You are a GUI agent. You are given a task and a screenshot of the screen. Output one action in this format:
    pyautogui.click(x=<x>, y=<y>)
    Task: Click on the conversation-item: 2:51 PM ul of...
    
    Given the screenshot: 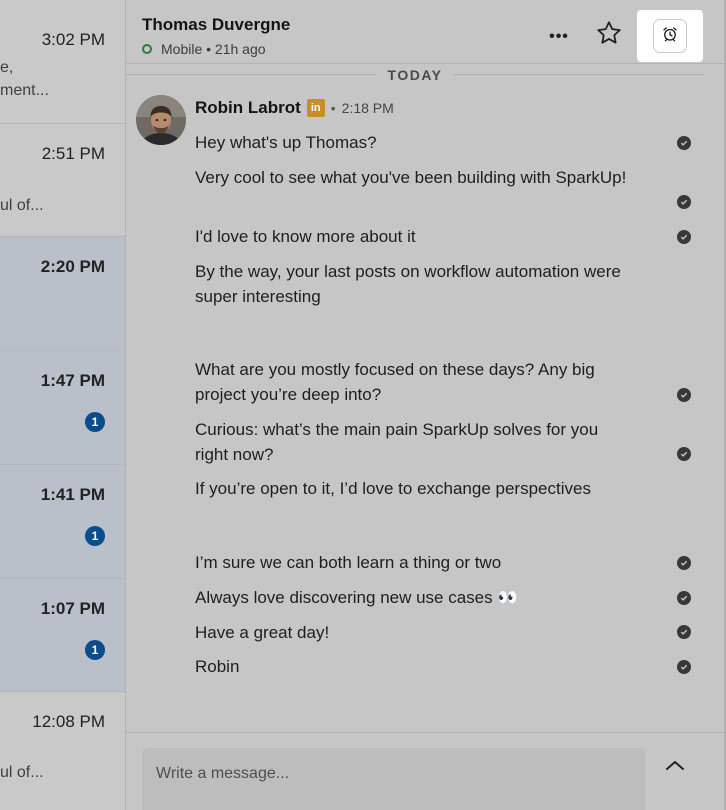 What is the action you would take?
    pyautogui.click(x=62, y=180)
    